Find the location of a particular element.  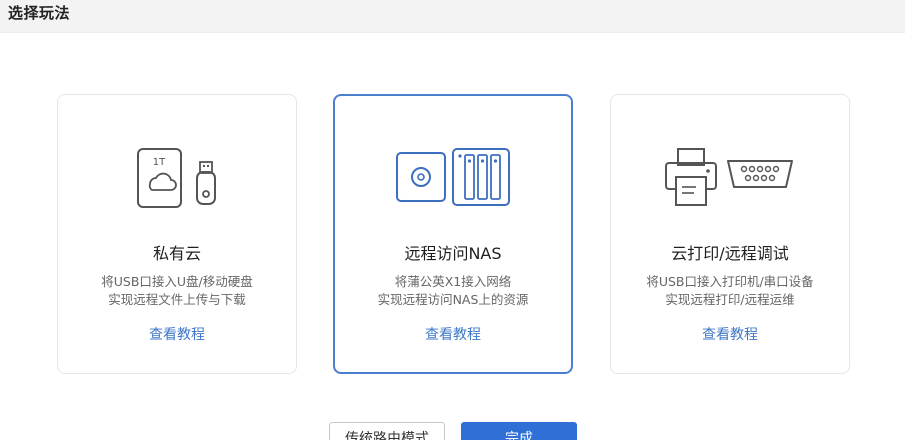

card-description-line: 实现远程访问NAS上的资源 is located at coordinates (453, 299).